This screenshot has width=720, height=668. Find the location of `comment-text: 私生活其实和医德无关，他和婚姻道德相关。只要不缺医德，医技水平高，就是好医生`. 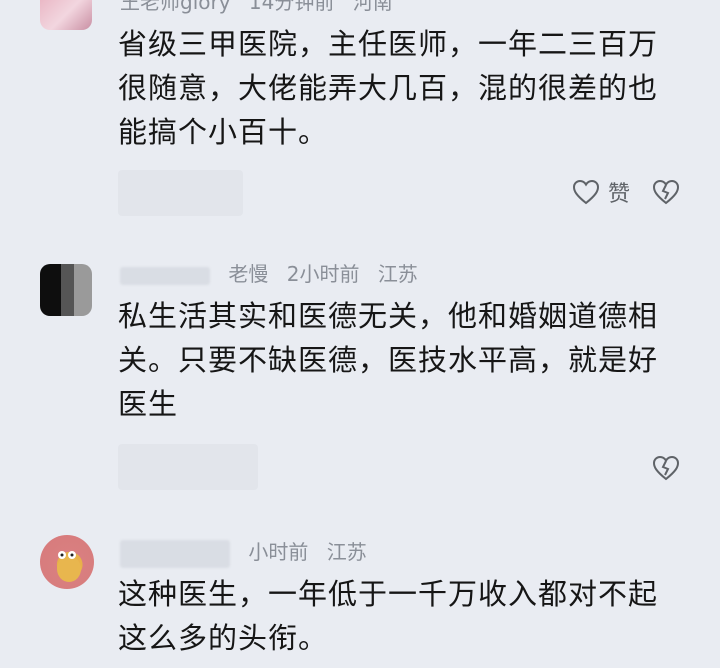

comment-text: 私生活其实和医德无关，他和婚姻道德相关。只要不缺医德，医技水平高，就是好医生 is located at coordinates (388, 360).